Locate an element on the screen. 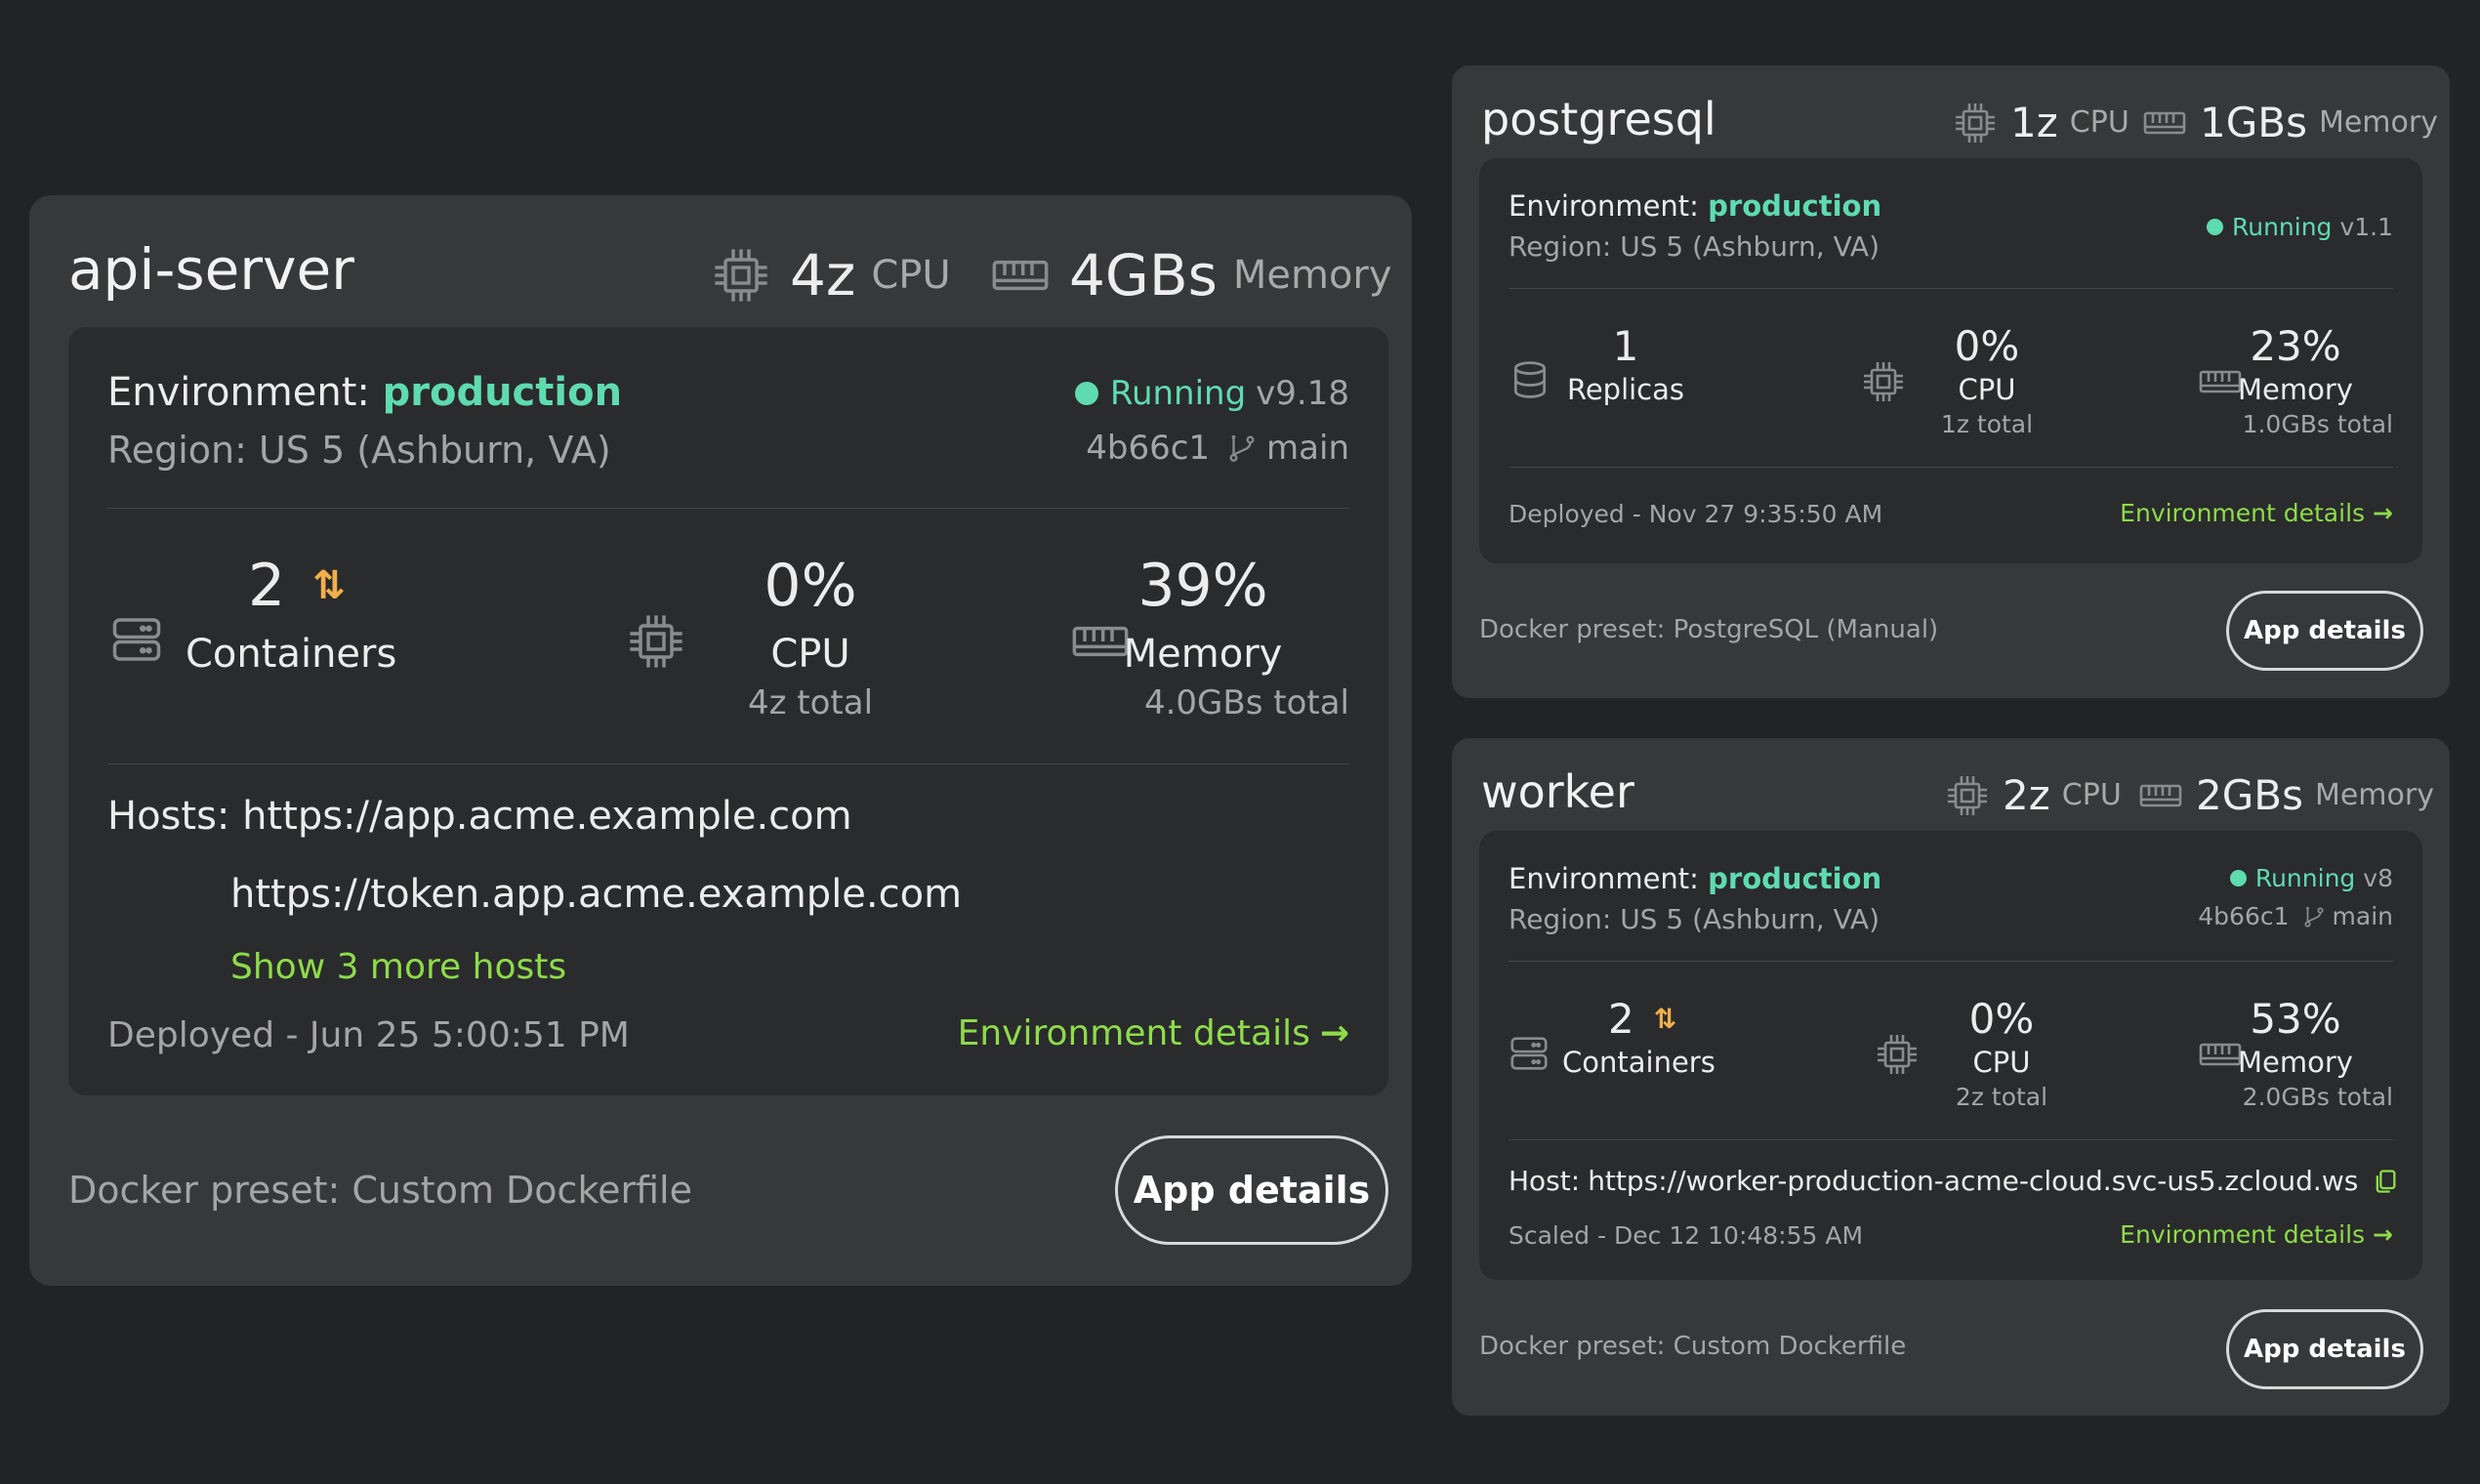 The height and width of the screenshot is (1484, 2480). hosts-row: Hosts: https://app.acme.example.com is located at coordinates (479, 817).